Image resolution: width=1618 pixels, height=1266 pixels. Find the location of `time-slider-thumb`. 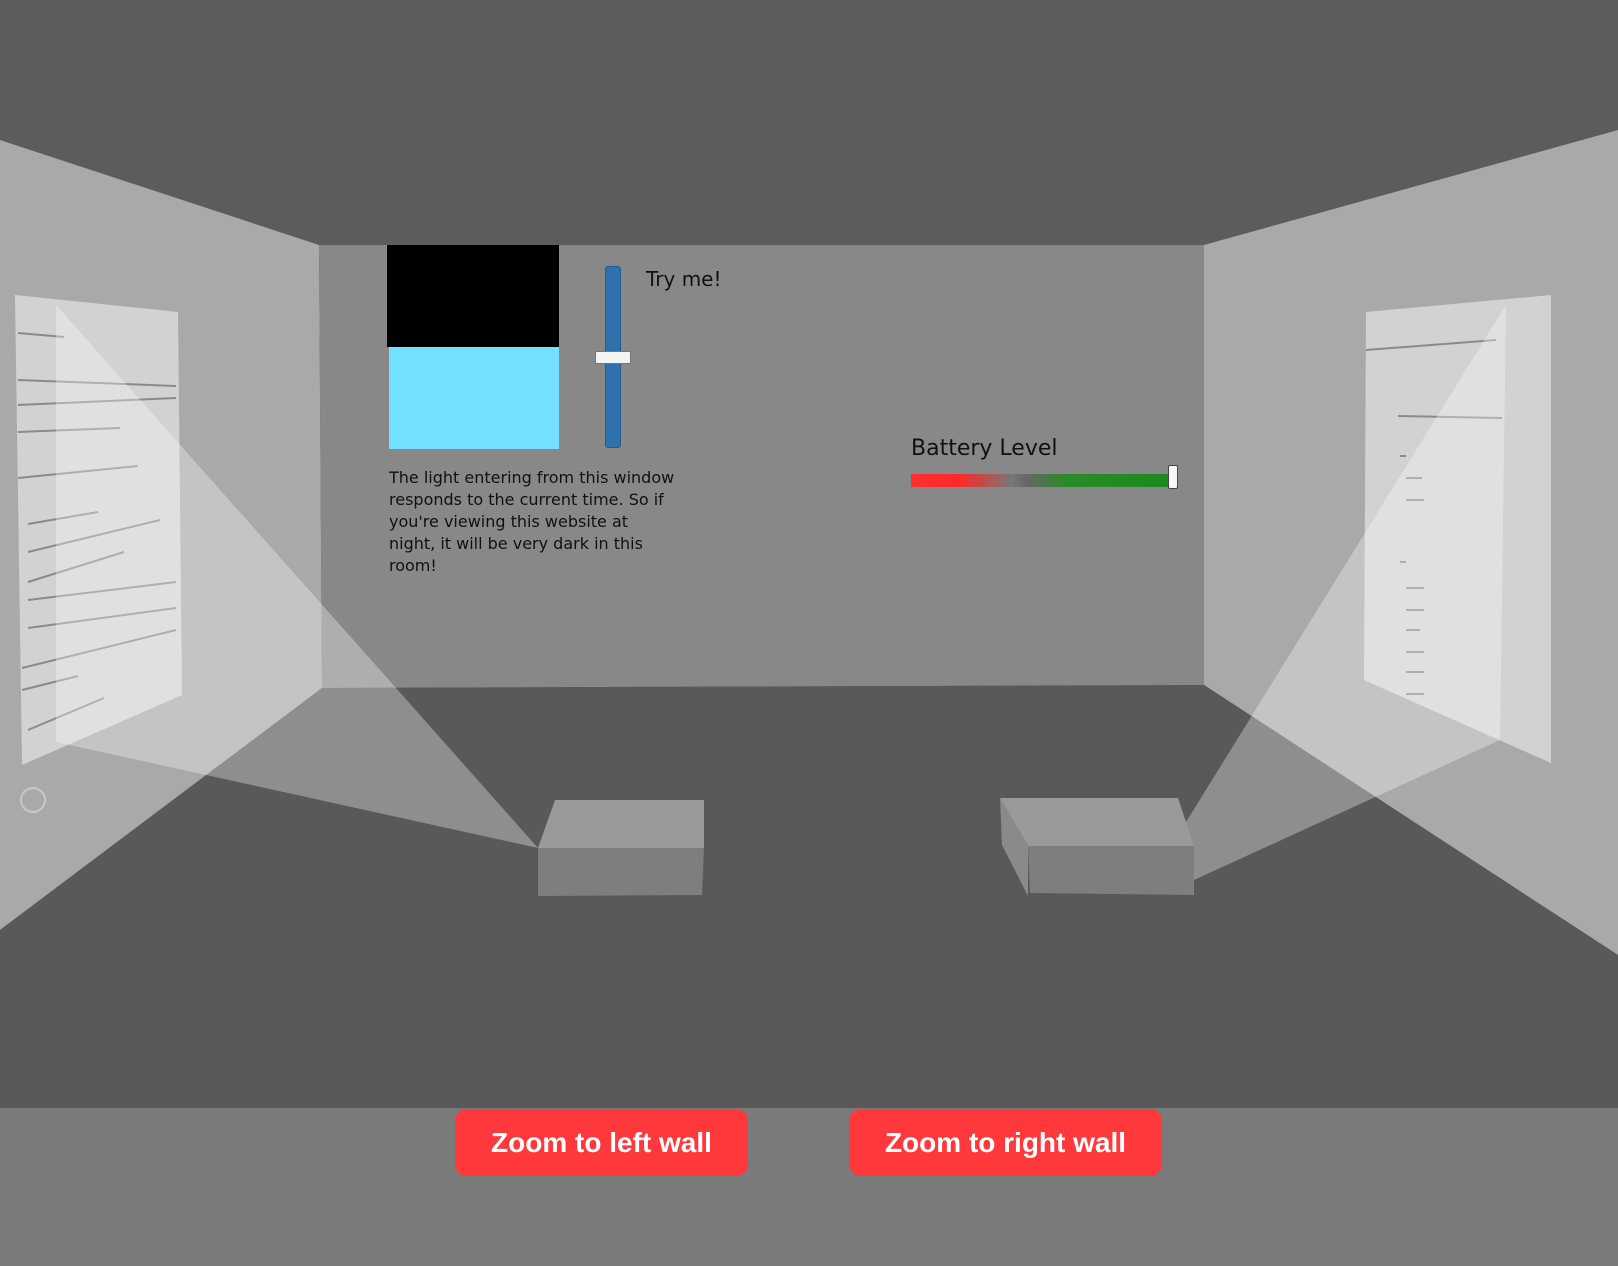

time-slider-thumb is located at coordinates (613, 357).